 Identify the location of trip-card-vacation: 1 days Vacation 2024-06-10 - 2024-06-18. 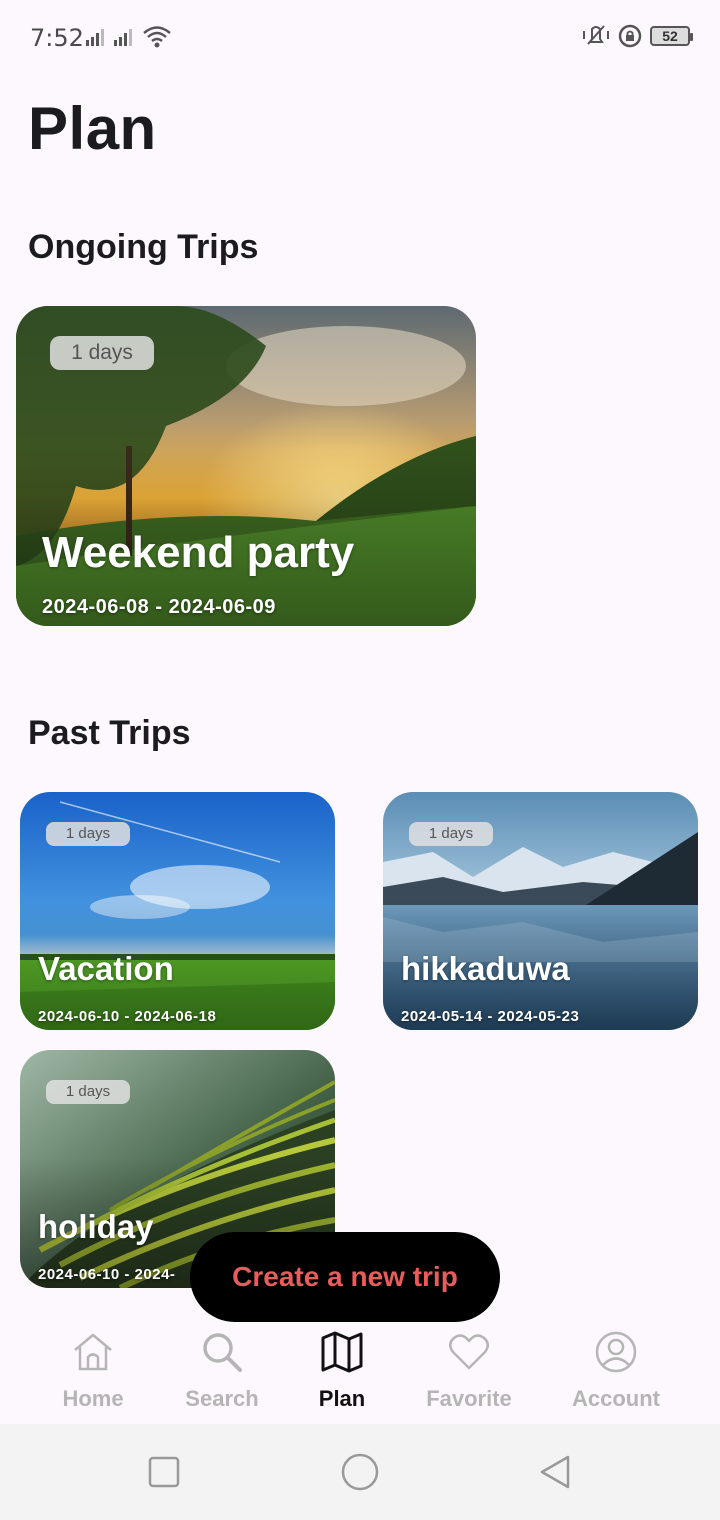
(177, 911).